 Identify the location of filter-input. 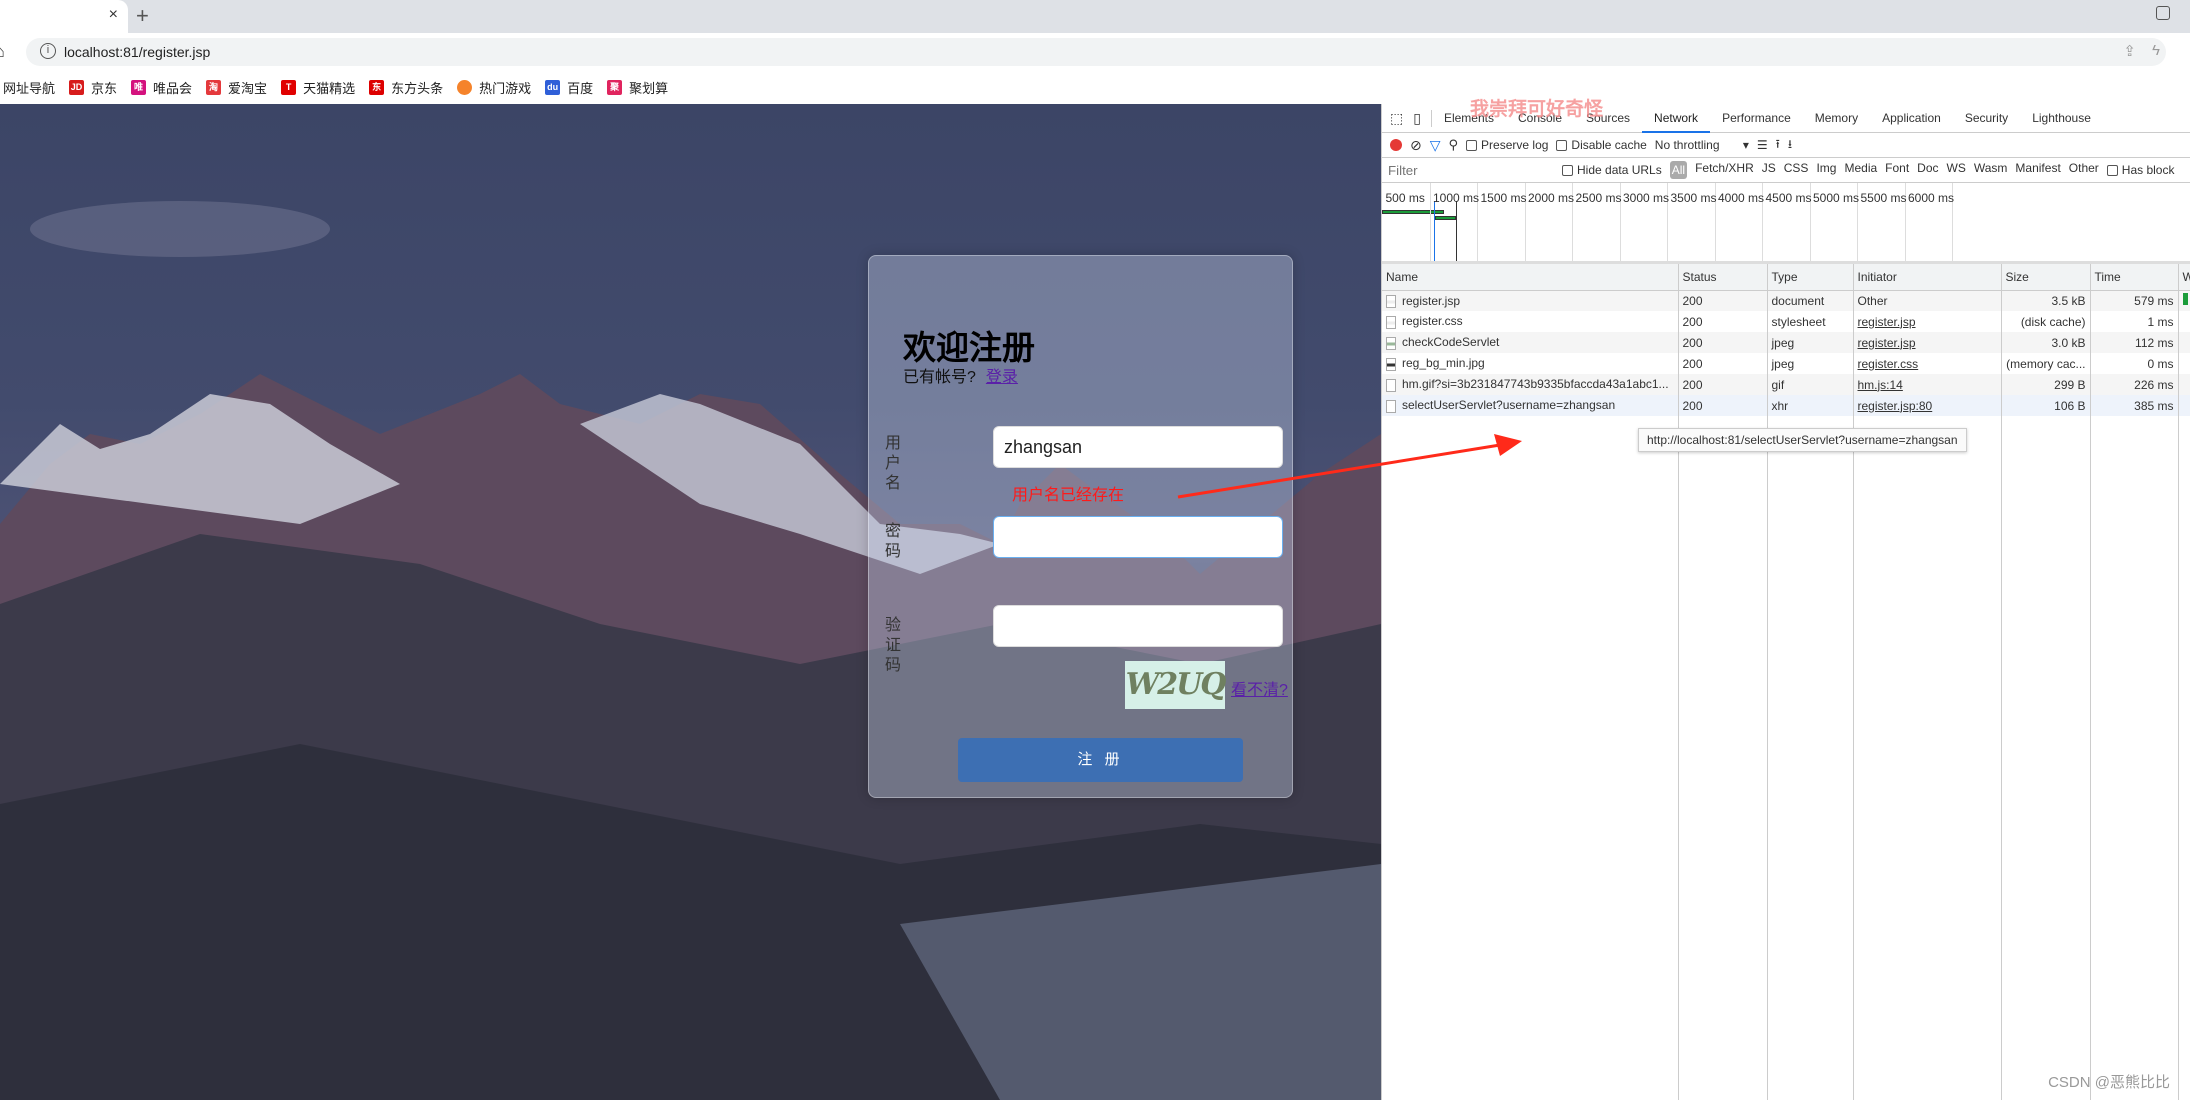
(1469, 170).